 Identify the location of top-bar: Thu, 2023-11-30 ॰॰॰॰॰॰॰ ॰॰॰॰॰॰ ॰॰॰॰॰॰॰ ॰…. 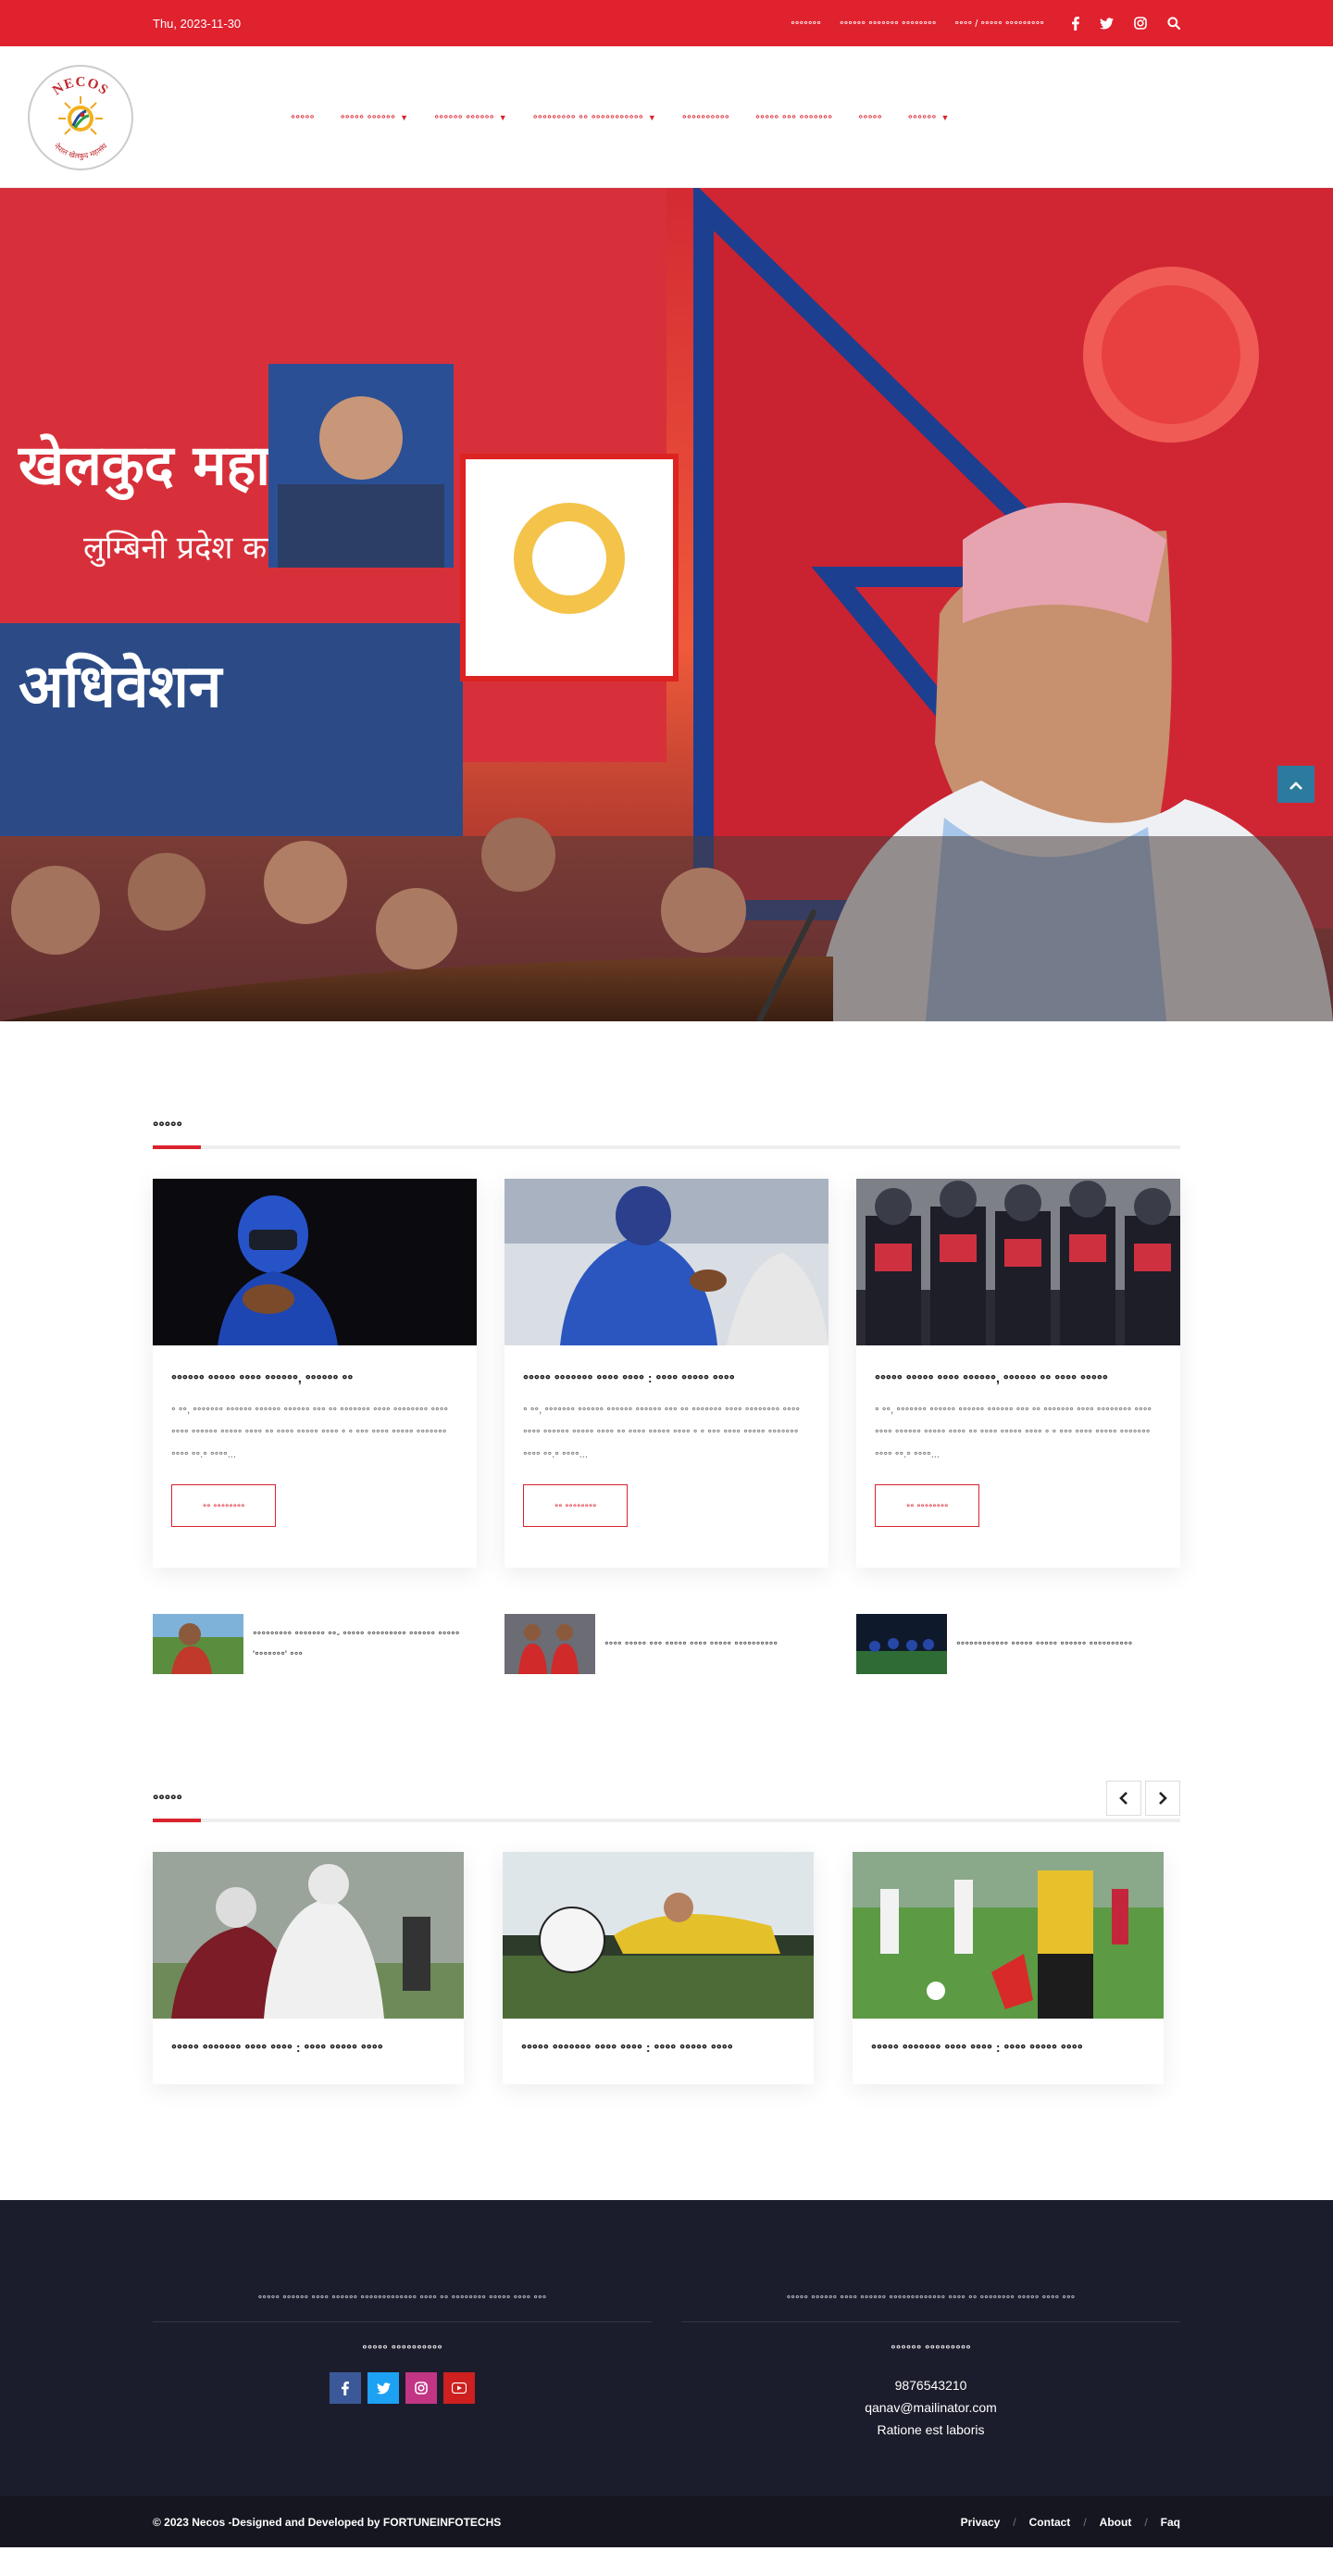
(666, 23).